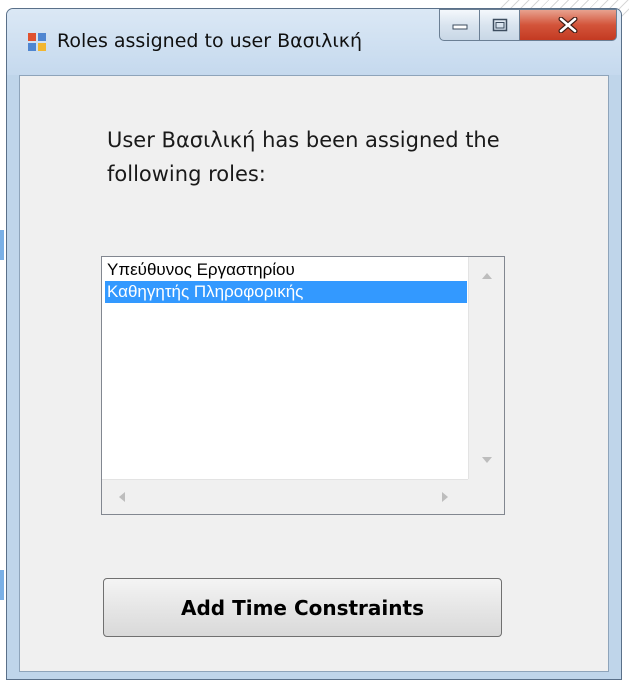 The image size is (629, 687). I want to click on close-icon, so click(568, 25).